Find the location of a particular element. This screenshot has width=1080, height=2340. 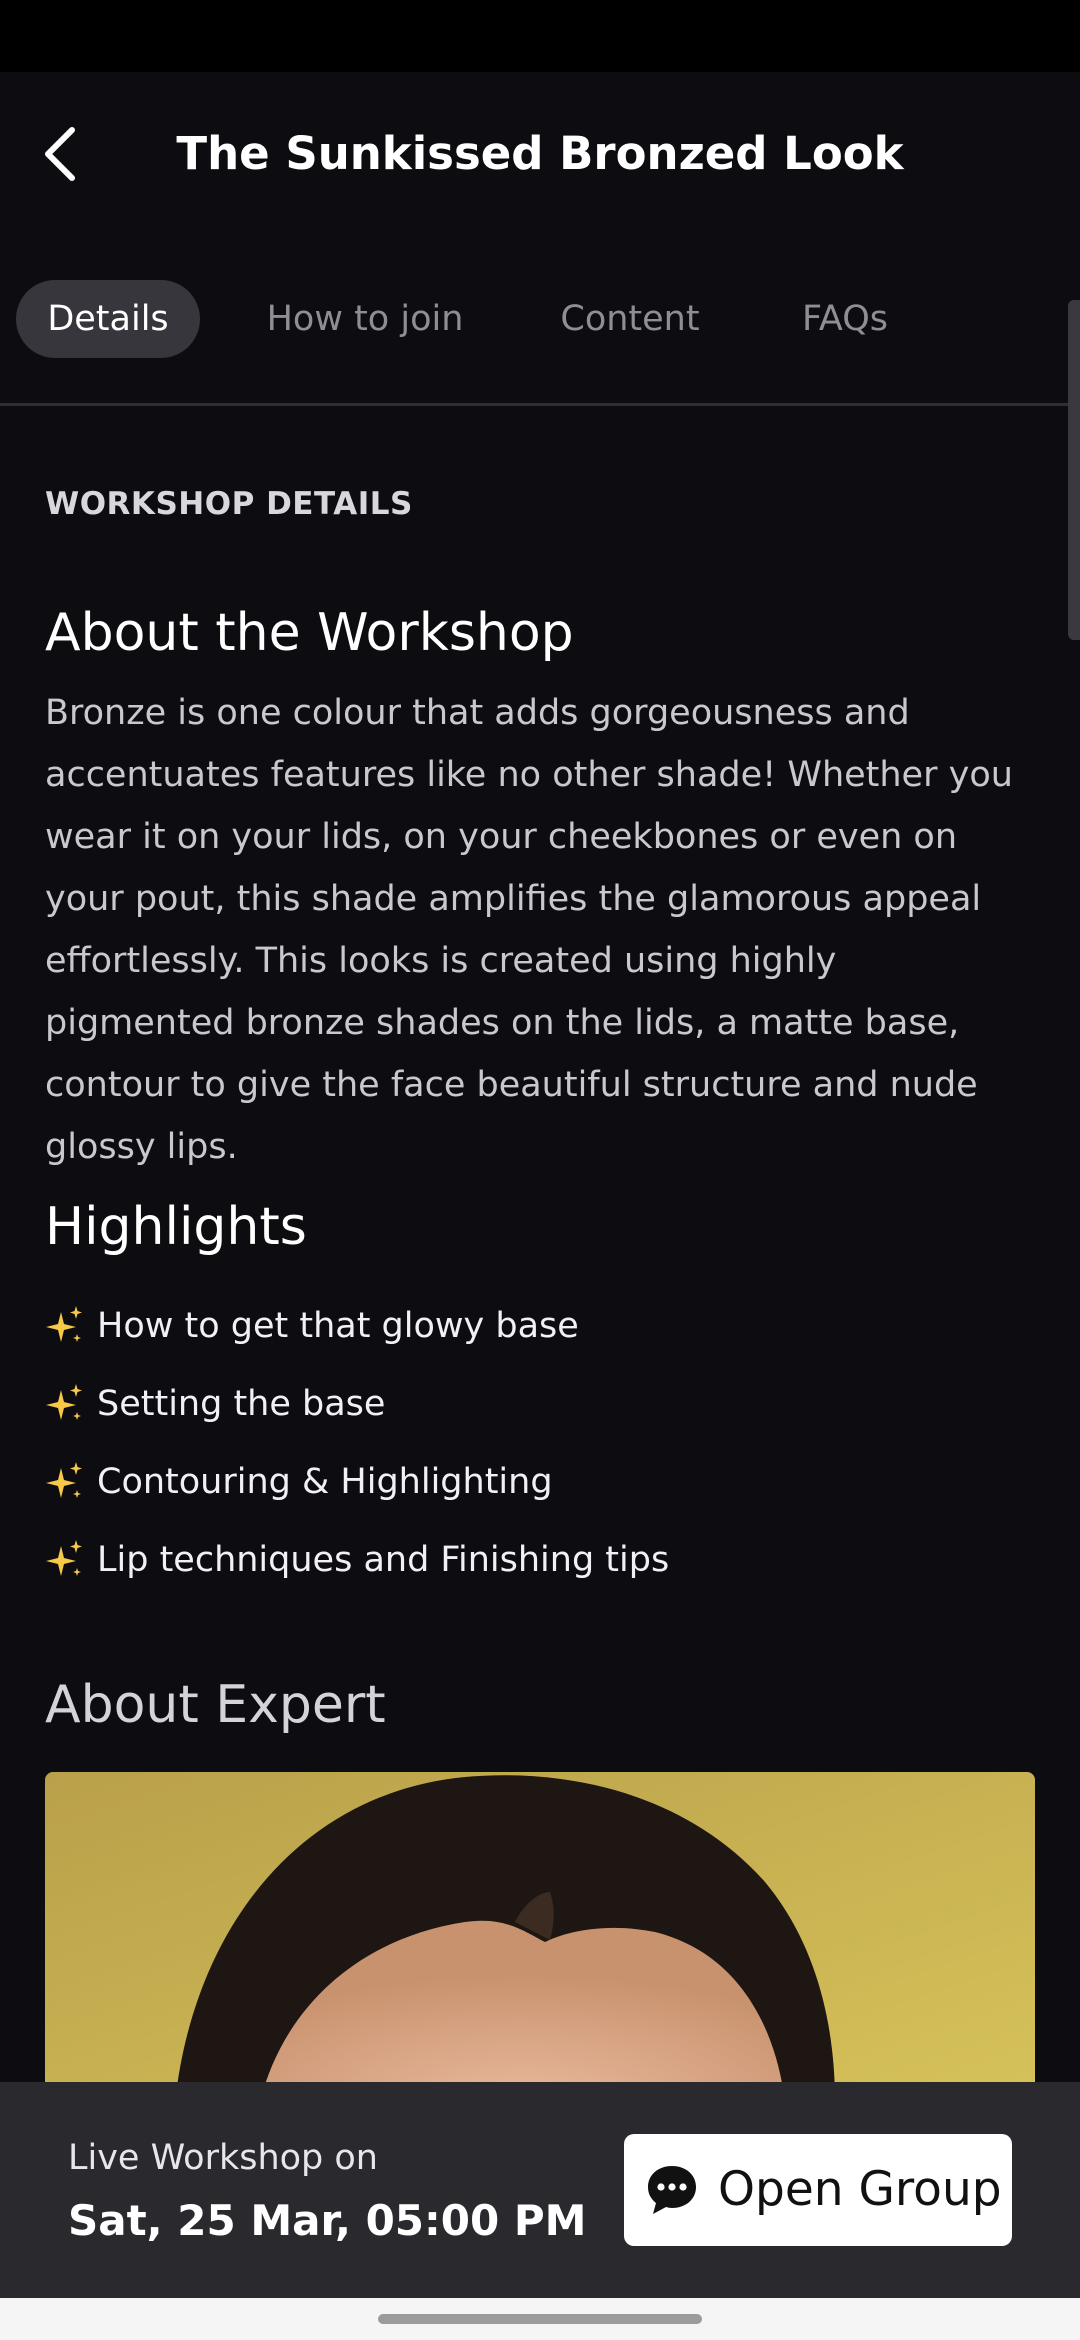

scrollbar is located at coordinates (1074, 470).